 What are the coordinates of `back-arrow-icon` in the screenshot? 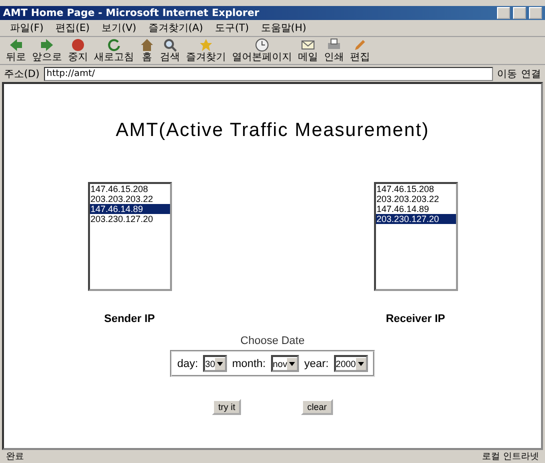 It's located at (16, 45).